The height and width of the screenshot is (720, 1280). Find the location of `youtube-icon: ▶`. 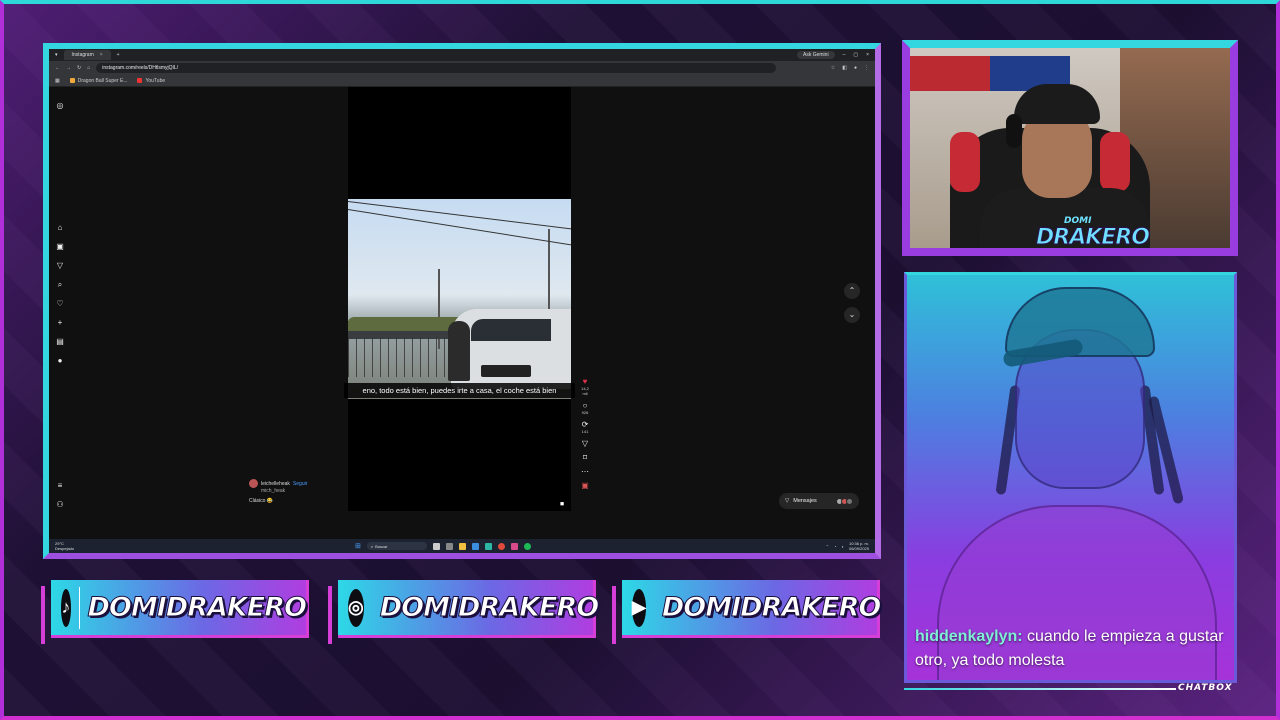

youtube-icon: ▶ is located at coordinates (639, 607).